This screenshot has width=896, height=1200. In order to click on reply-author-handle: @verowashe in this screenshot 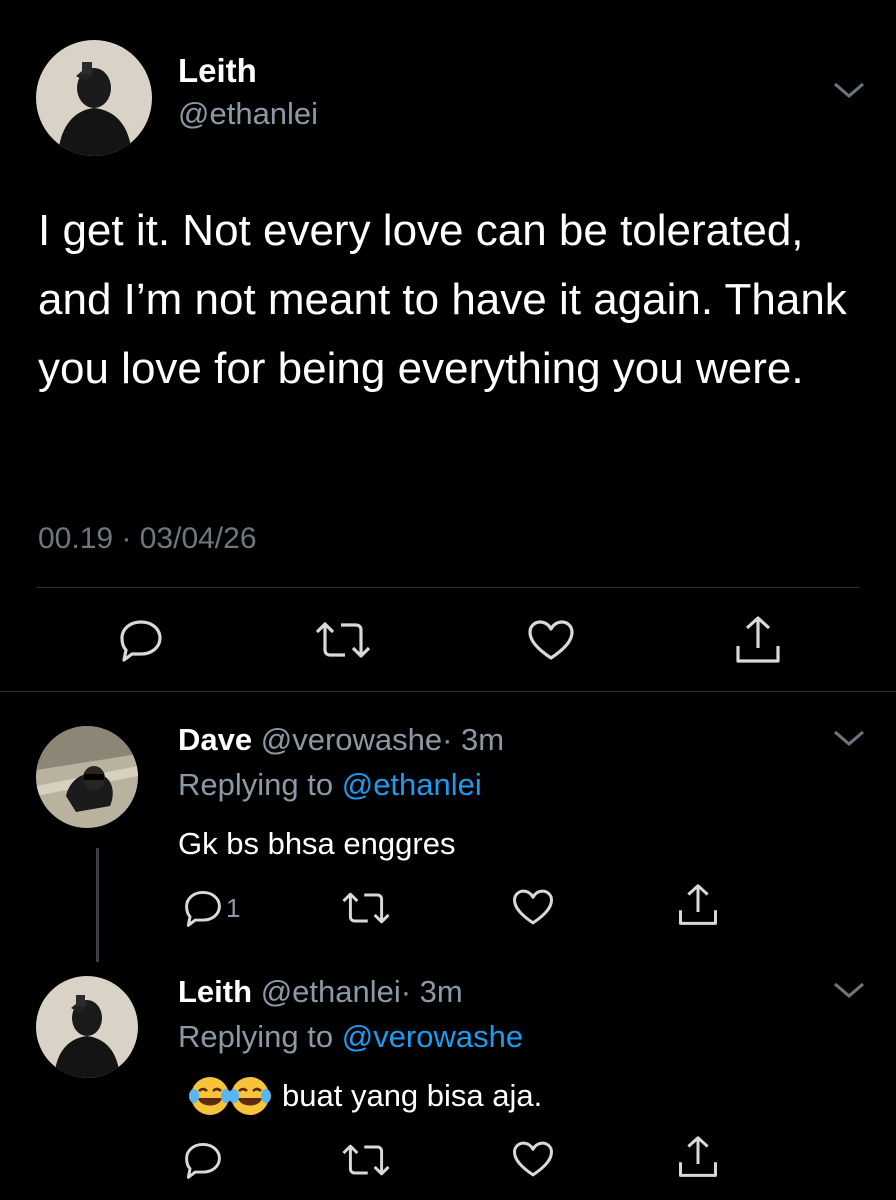, I will do `click(351, 739)`.